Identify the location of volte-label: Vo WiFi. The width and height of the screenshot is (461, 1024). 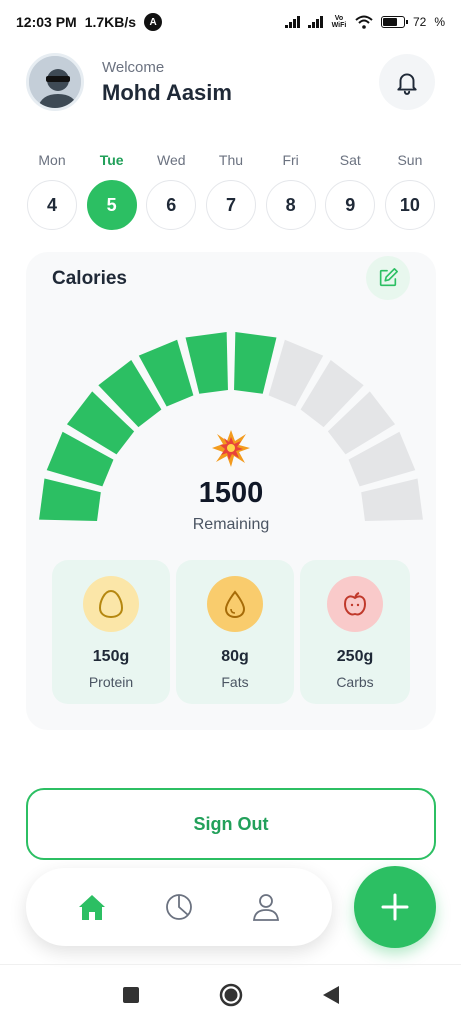
(339, 22).